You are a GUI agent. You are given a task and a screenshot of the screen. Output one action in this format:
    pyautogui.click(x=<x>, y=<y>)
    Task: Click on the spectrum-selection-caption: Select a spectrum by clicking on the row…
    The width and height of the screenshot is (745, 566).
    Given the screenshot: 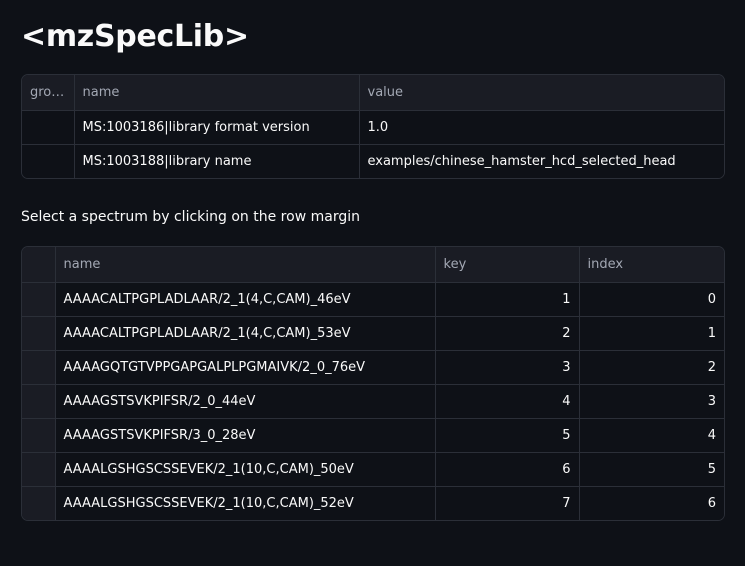 What is the action you would take?
    pyautogui.click(x=190, y=217)
    